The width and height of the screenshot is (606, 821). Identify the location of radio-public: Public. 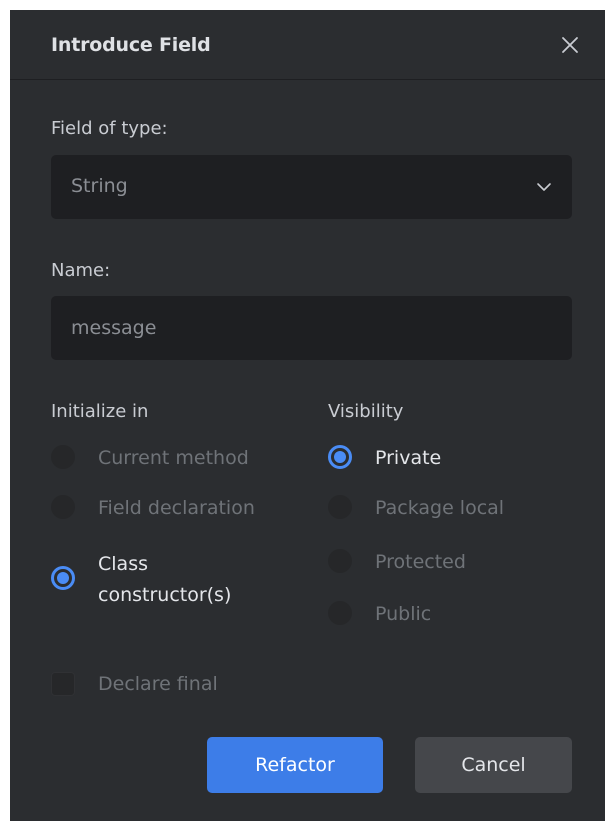
(379, 614).